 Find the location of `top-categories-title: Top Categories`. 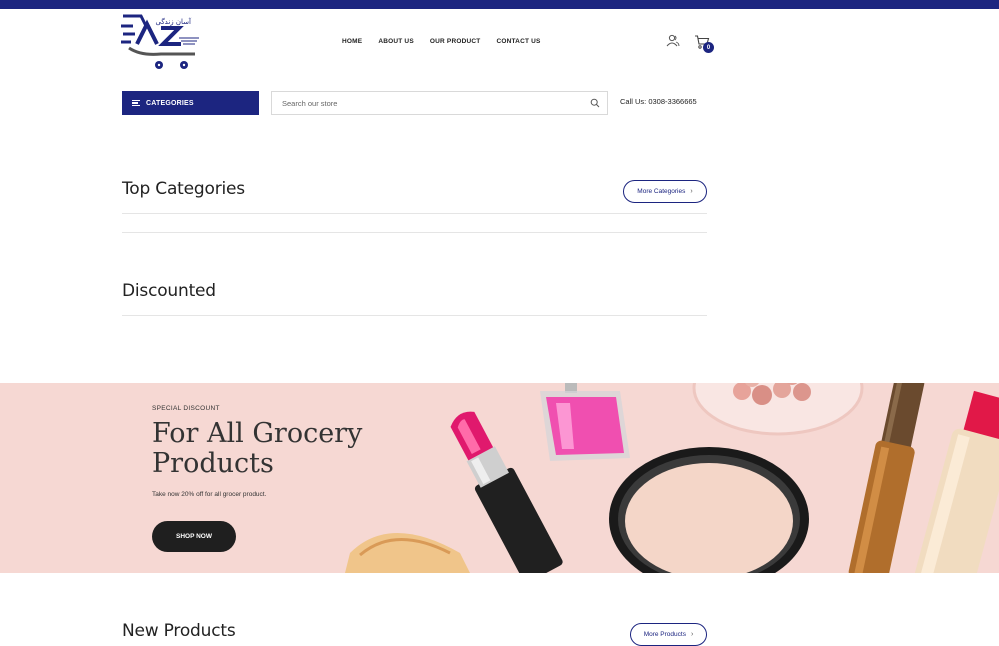

top-categories-title: Top Categories is located at coordinates (183, 189).